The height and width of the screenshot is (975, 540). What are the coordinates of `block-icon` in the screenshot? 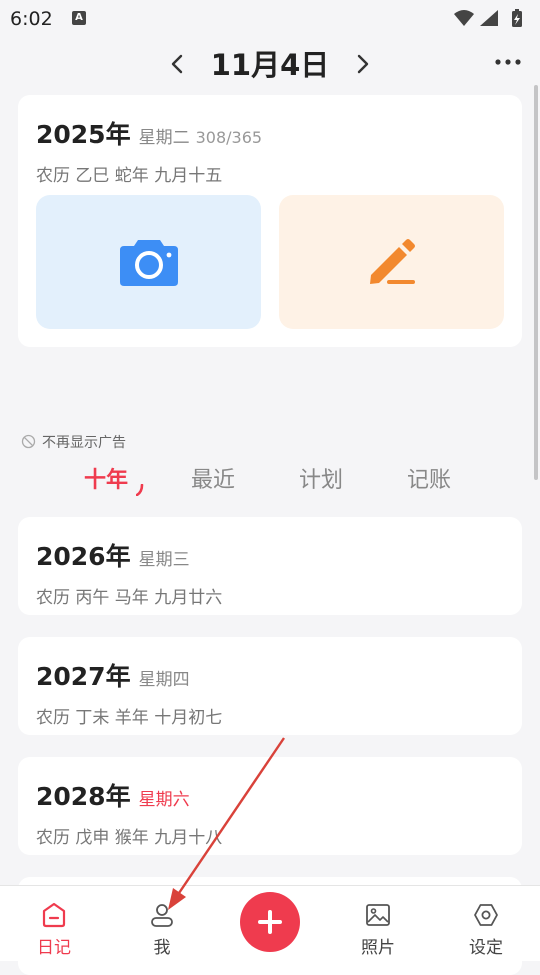 It's located at (28, 441).